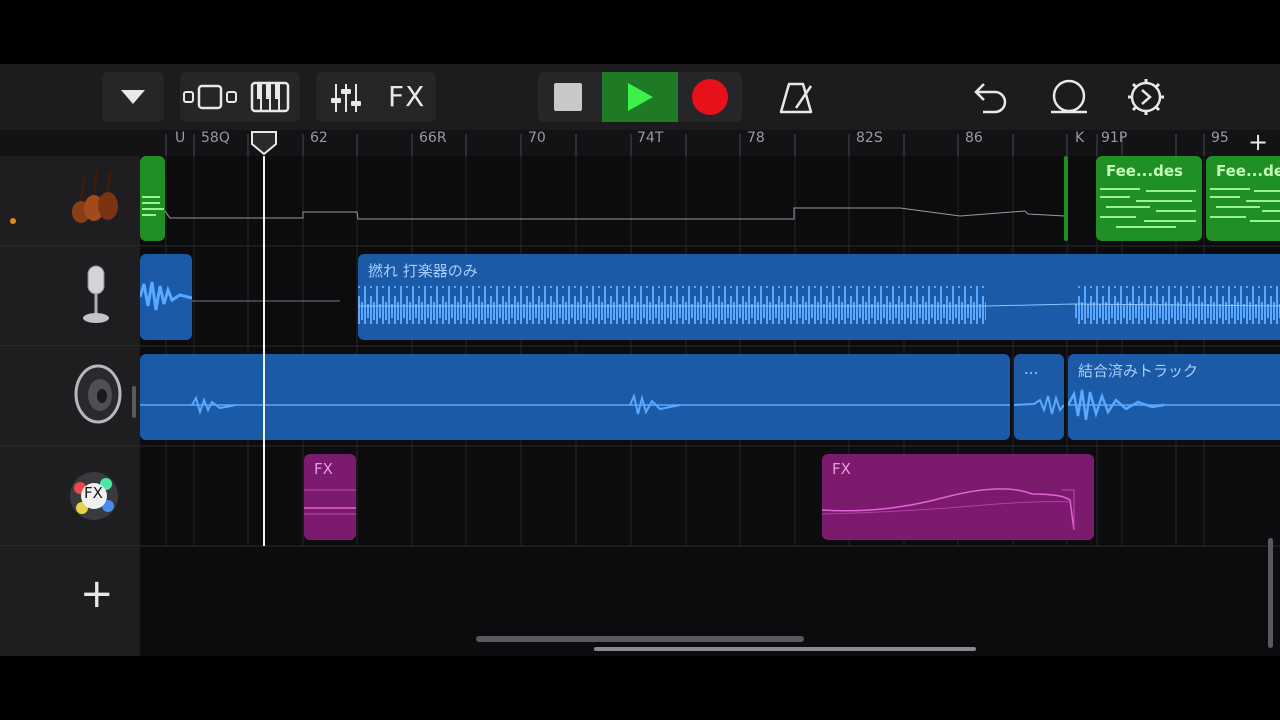 The height and width of the screenshot is (720, 1280). I want to click on ruler-label: 82S, so click(869, 138).